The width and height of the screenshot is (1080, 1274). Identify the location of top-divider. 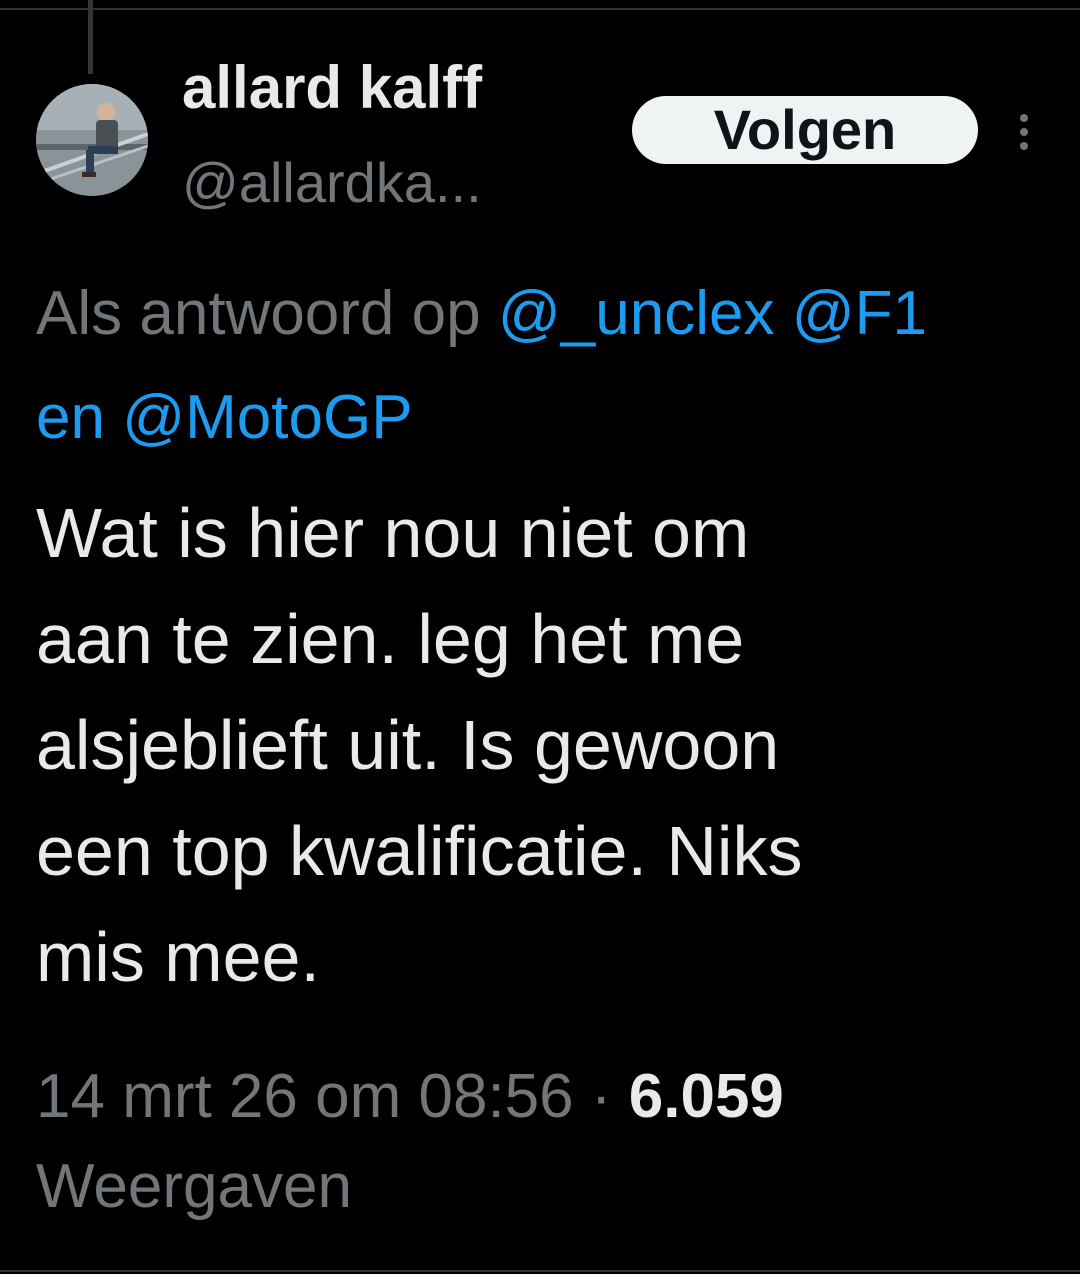
(540, 9).